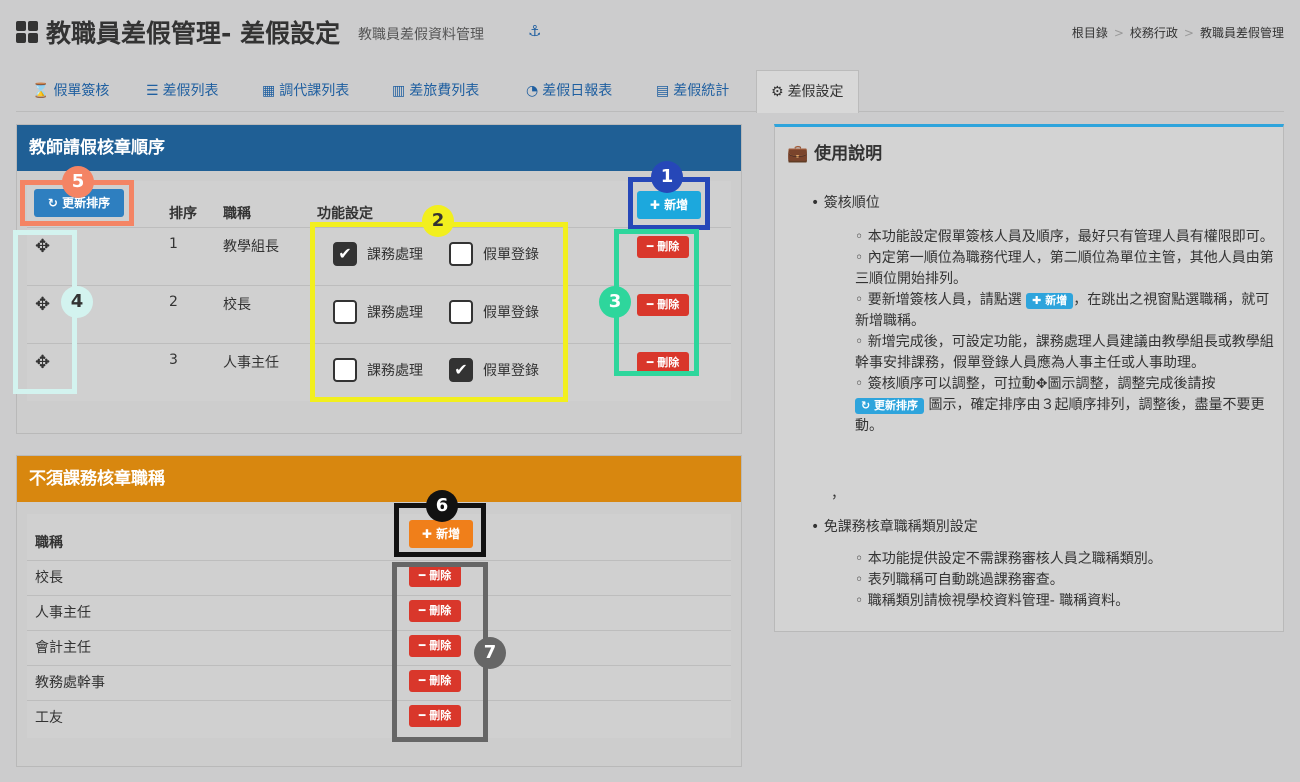 This screenshot has width=1300, height=782. Describe the element at coordinates (77, 302) in the screenshot. I see `marker-4: 4` at that location.